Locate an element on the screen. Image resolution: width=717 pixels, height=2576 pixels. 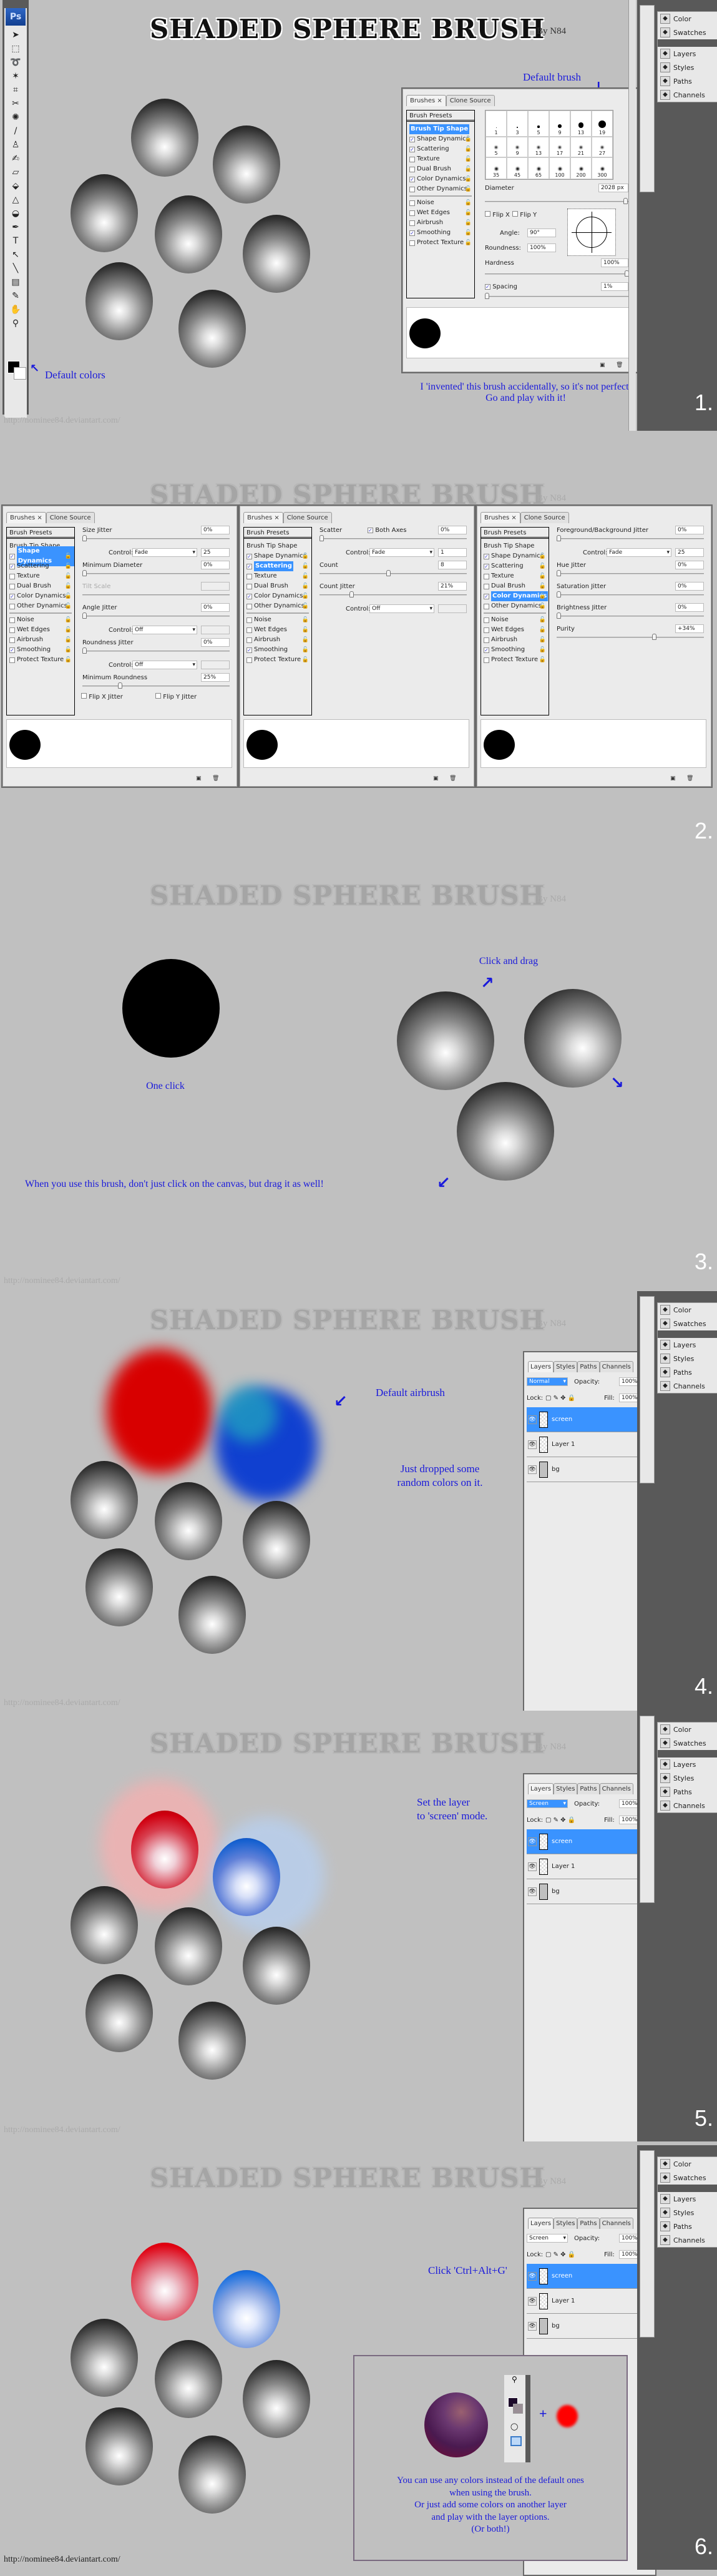
brush-option-airbrush: Airbrush 🔓 is located at coordinates (40, 640).